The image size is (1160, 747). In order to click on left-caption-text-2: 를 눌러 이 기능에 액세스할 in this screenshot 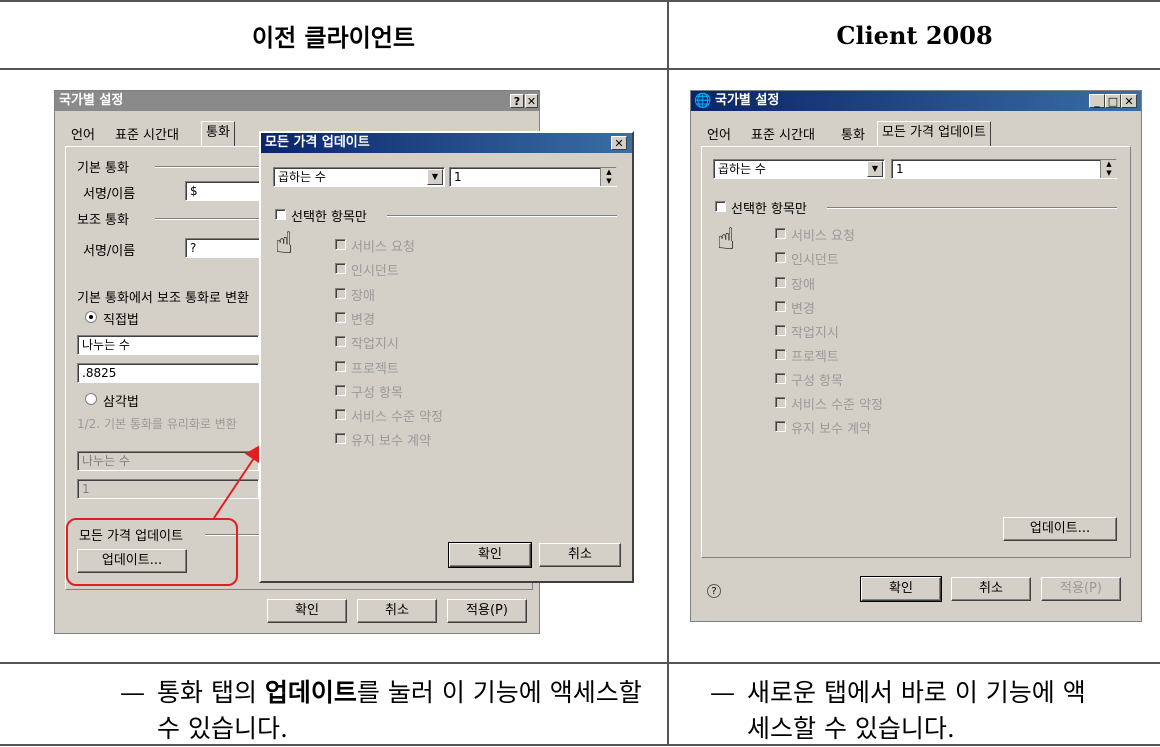, I will do `click(499, 692)`.